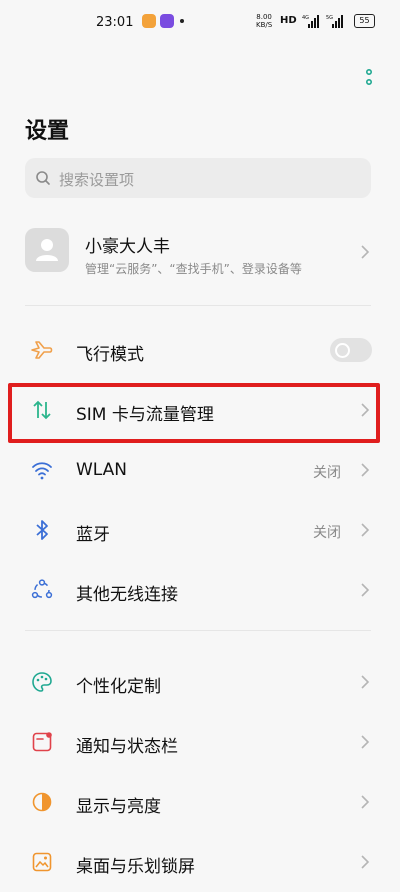 This screenshot has width=400, height=892. What do you see at coordinates (42, 471) in the screenshot?
I see `wifi-icon` at bounding box center [42, 471].